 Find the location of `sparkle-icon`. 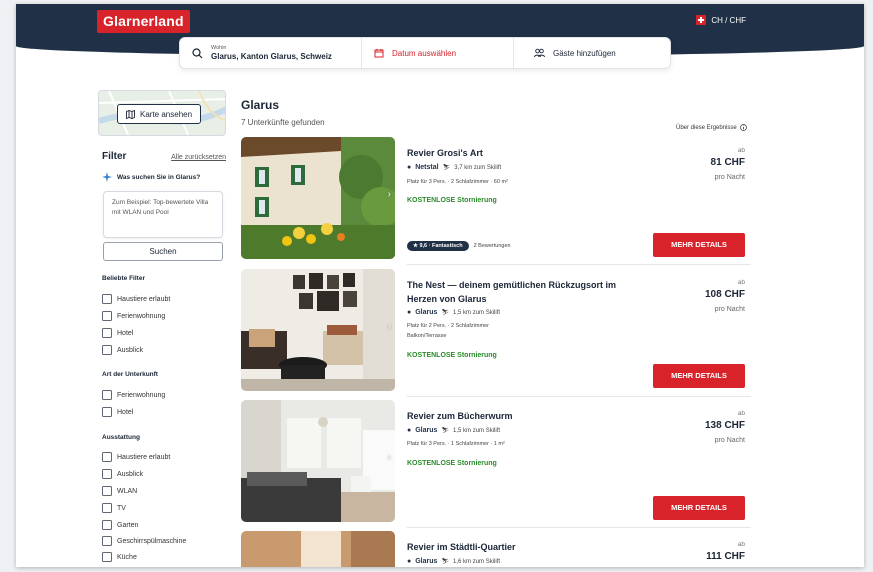

sparkle-icon is located at coordinates (107, 177).